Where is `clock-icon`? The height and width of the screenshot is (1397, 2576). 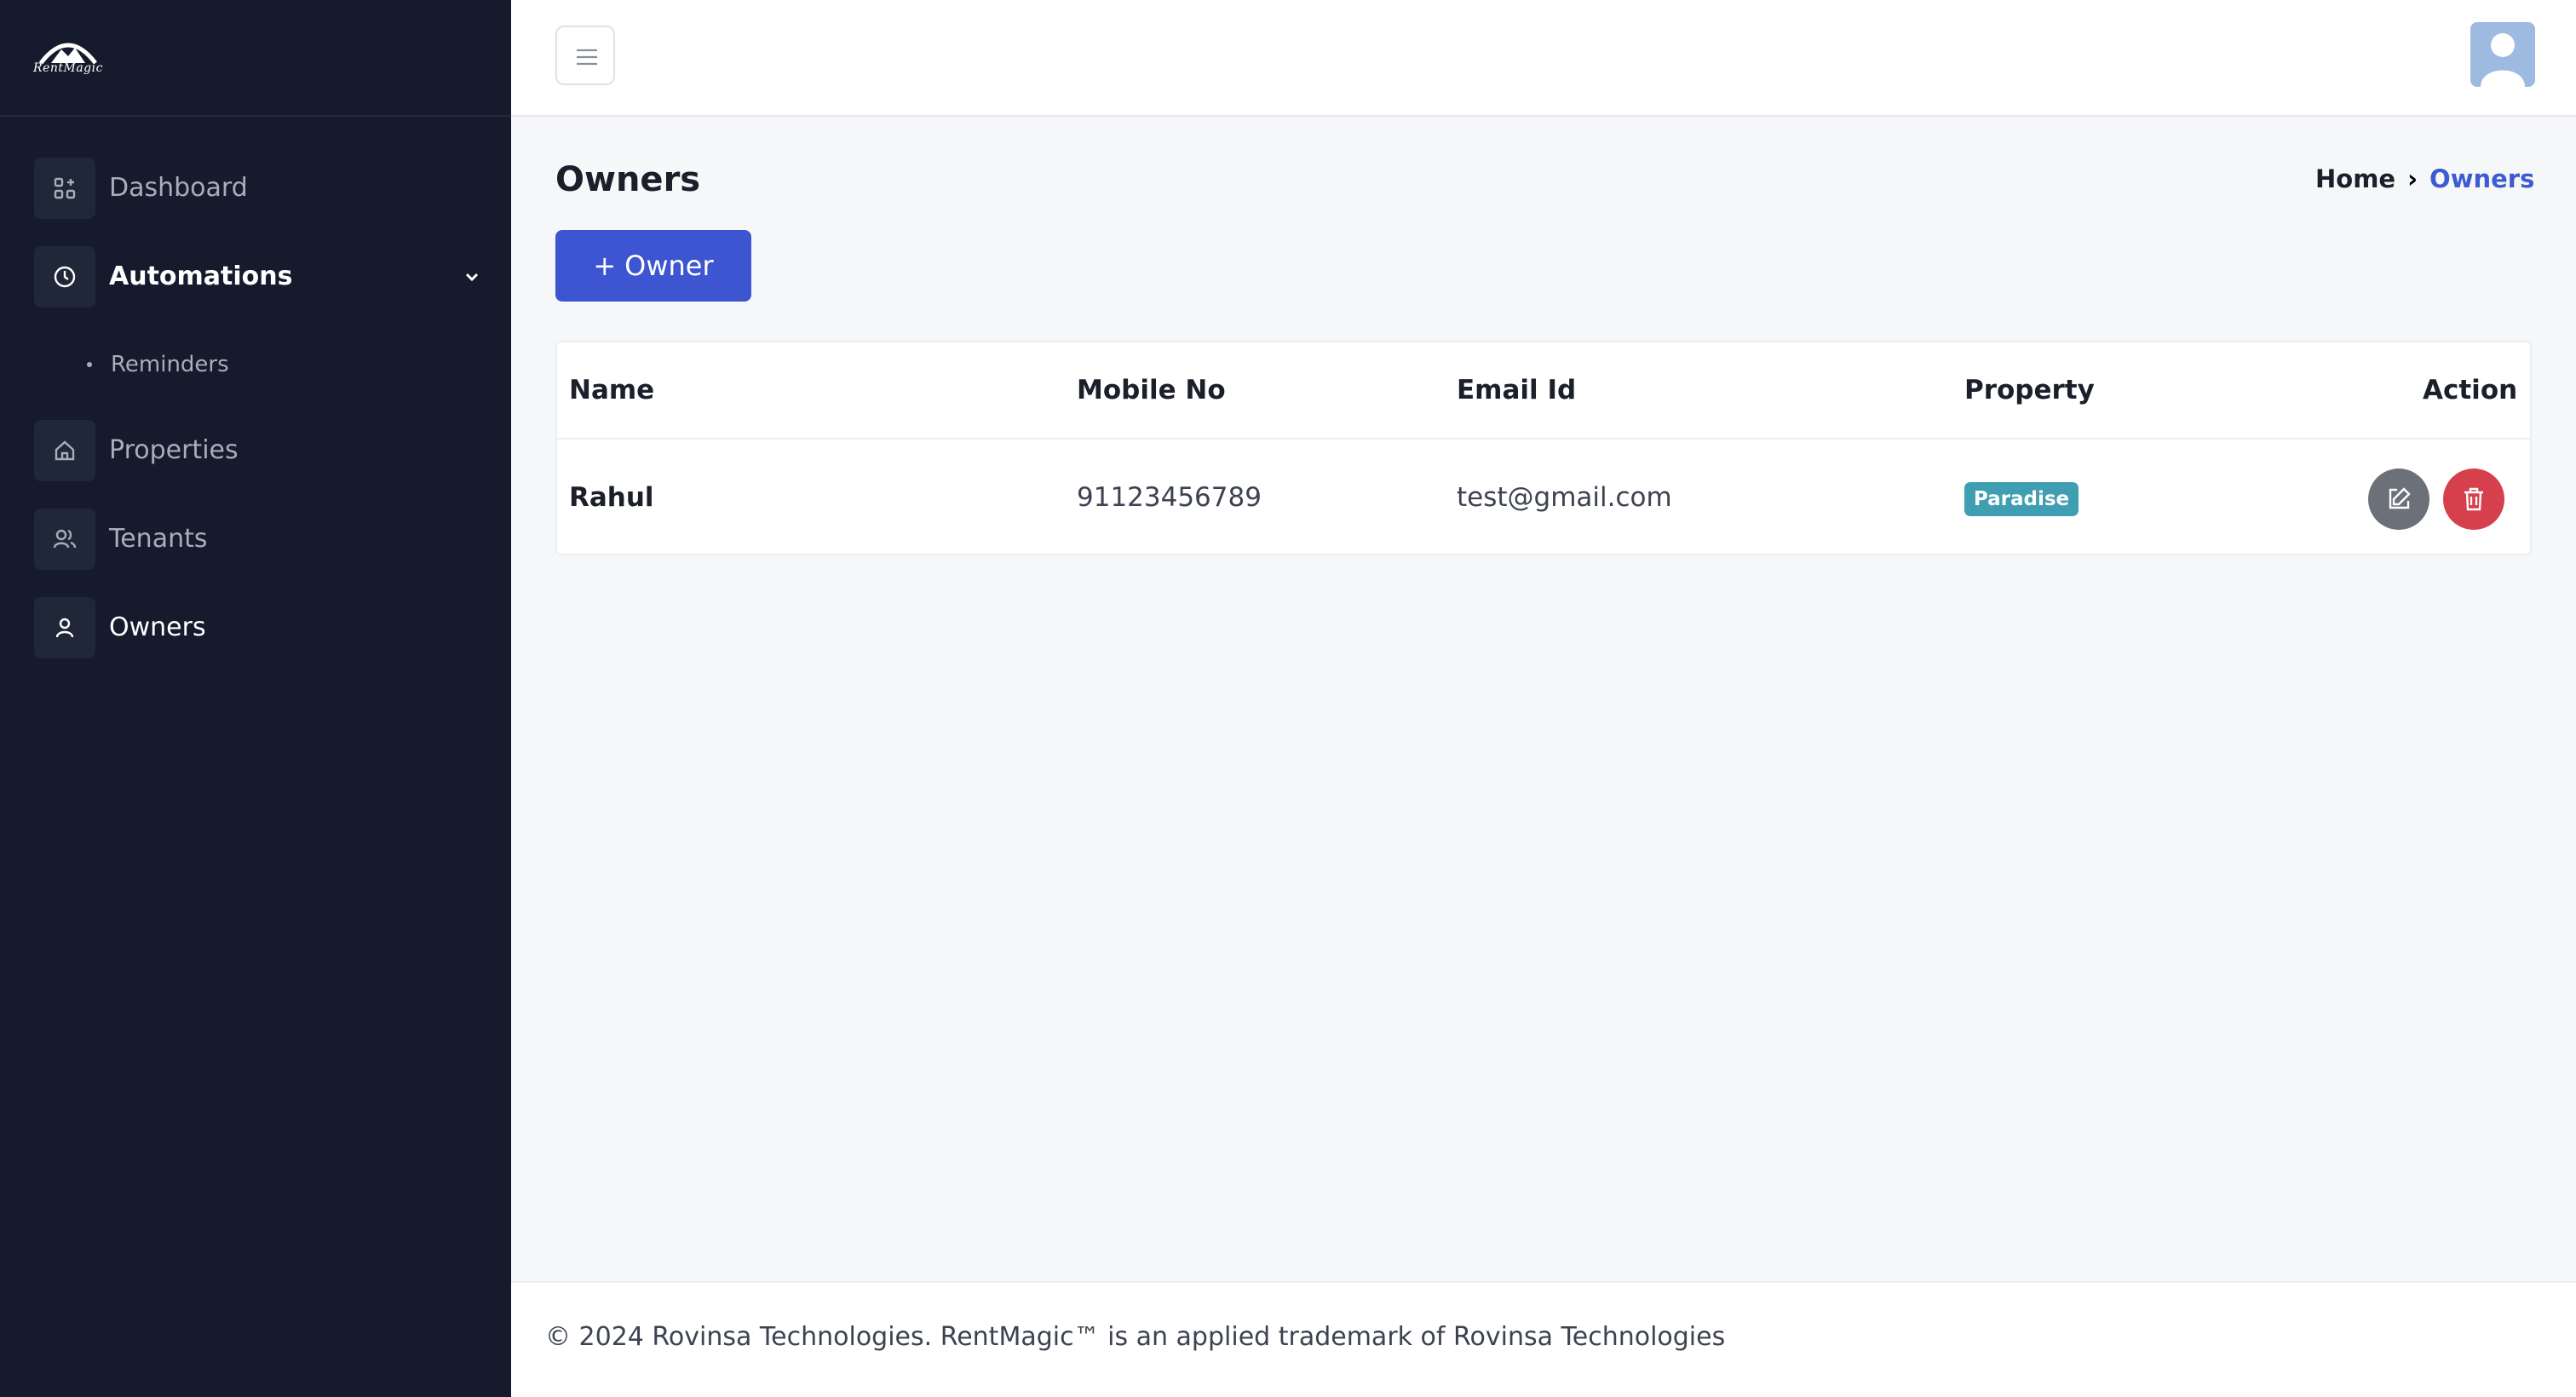 clock-icon is located at coordinates (64, 277).